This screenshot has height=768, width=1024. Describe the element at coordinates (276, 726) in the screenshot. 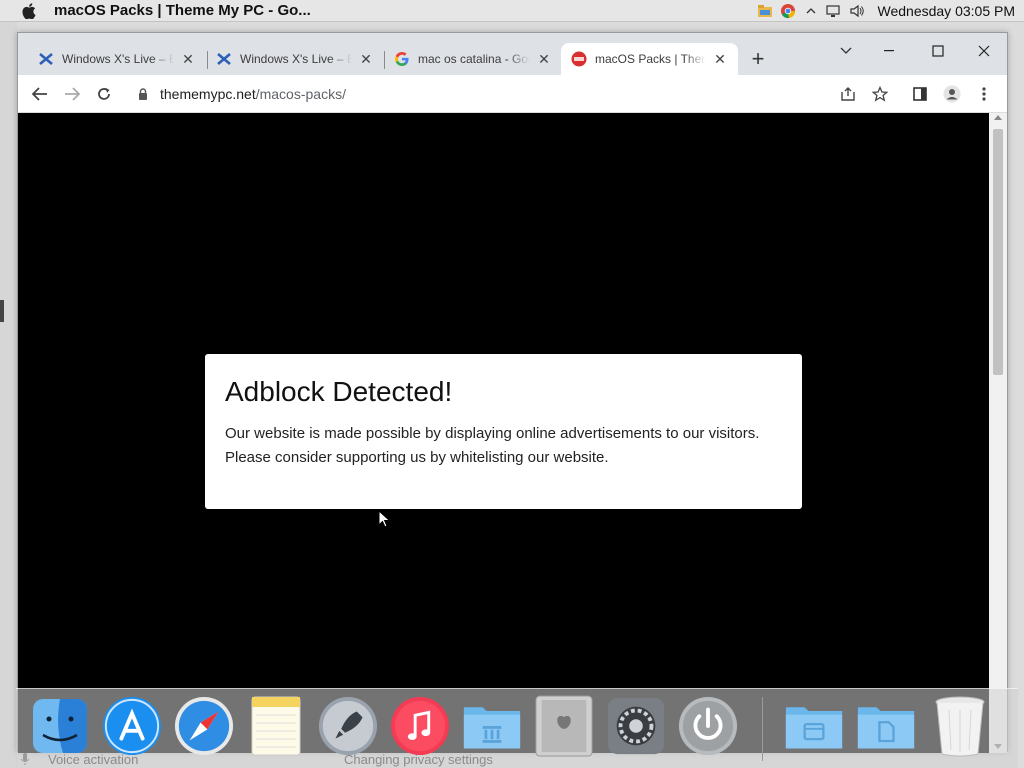

I see `notes-icon` at that location.